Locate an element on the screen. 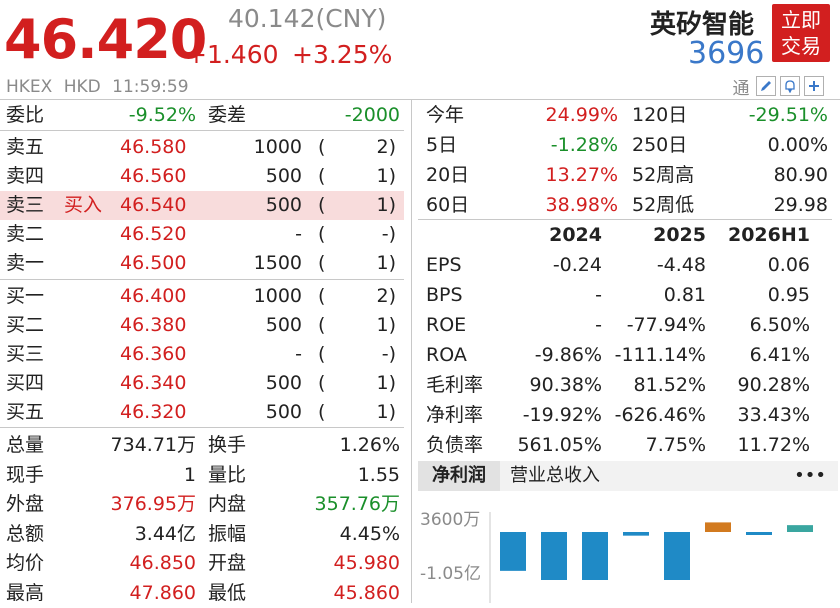 The width and height of the screenshot is (840, 608). more-options-icon: ••• is located at coordinates (810, 476).